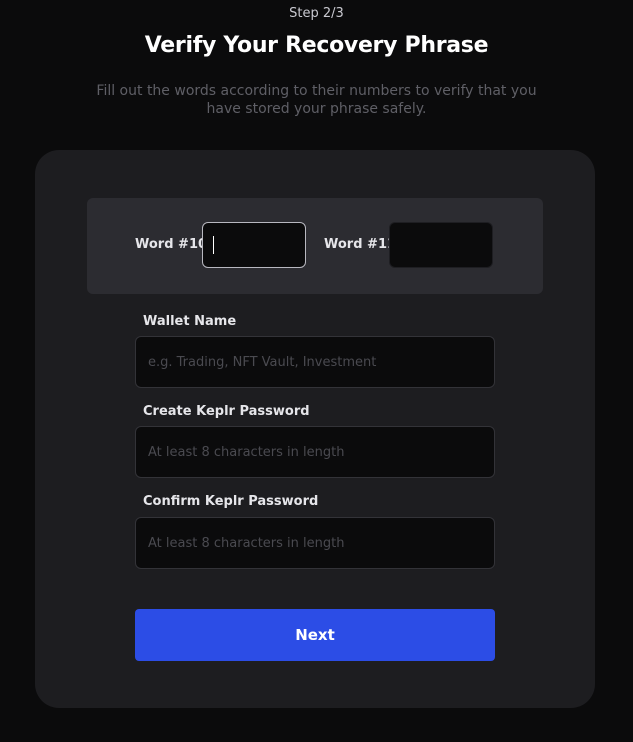 The width and height of the screenshot is (633, 742). I want to click on confirm-password-label: Confirm Keplr Password, so click(231, 501).